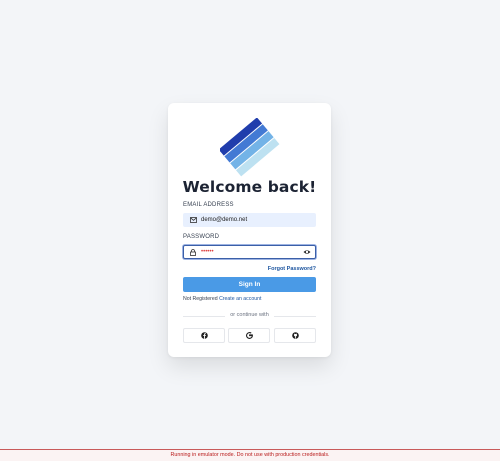 This screenshot has width=500, height=461. What do you see at coordinates (250, 147) in the screenshot?
I see `app-logo` at bounding box center [250, 147].